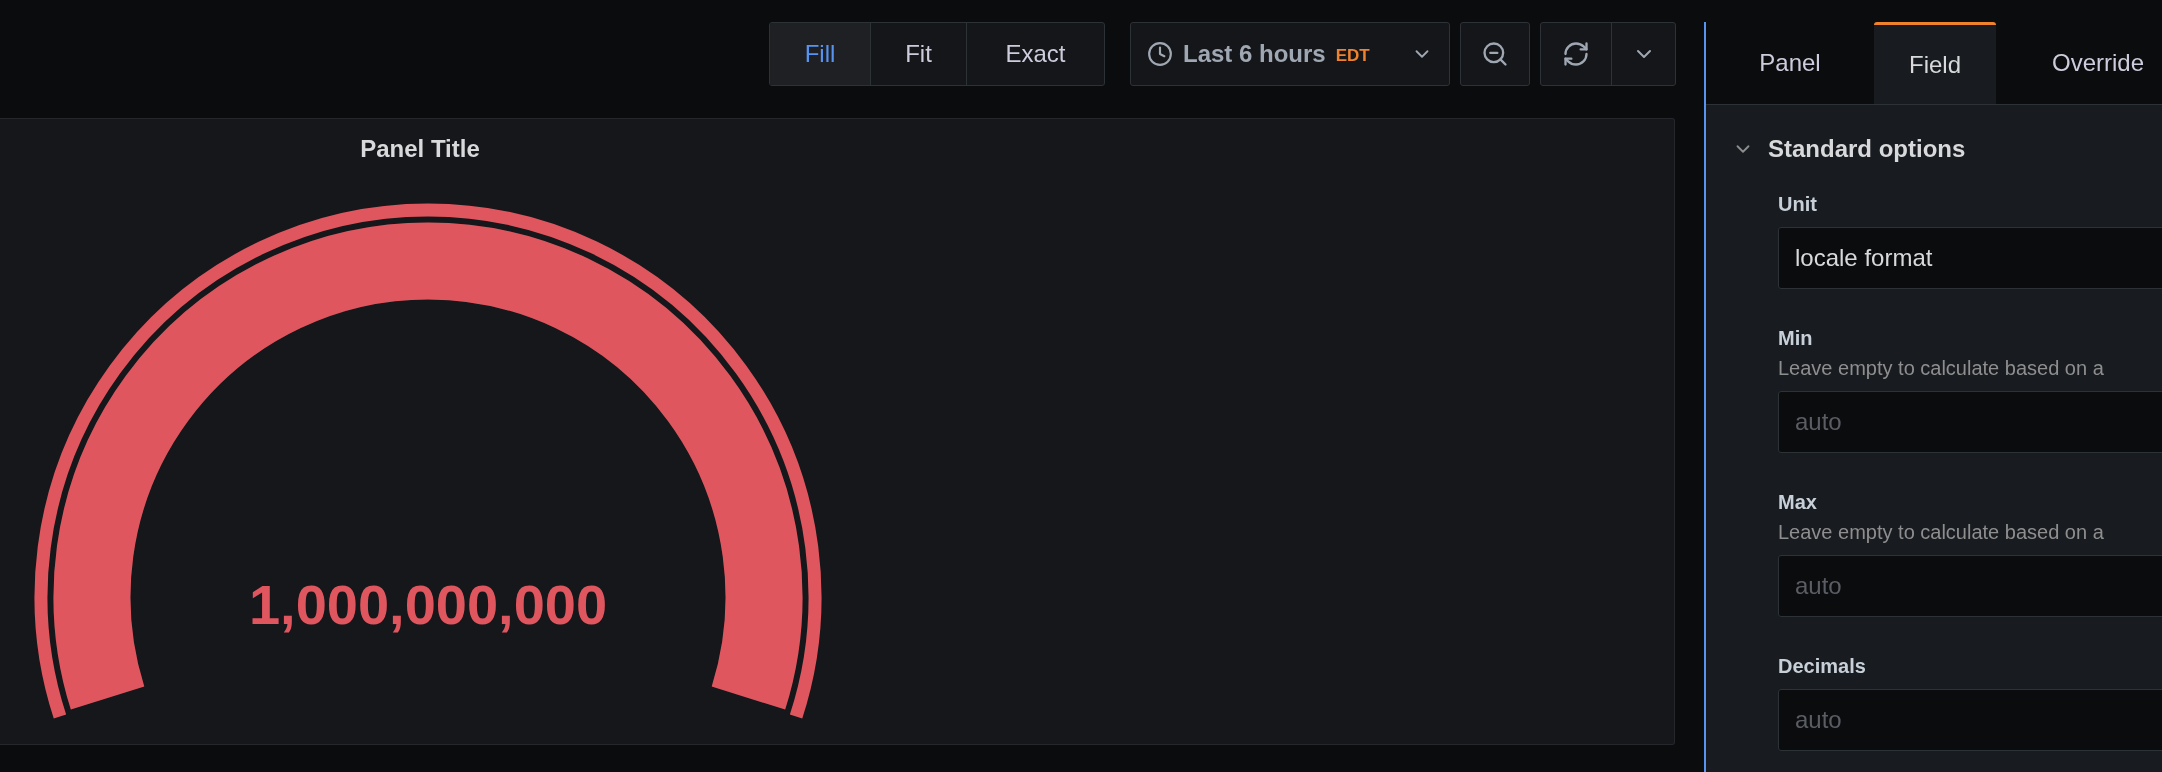 Image resolution: width=2162 pixels, height=772 pixels. I want to click on zoom-out-button, so click(1495, 54).